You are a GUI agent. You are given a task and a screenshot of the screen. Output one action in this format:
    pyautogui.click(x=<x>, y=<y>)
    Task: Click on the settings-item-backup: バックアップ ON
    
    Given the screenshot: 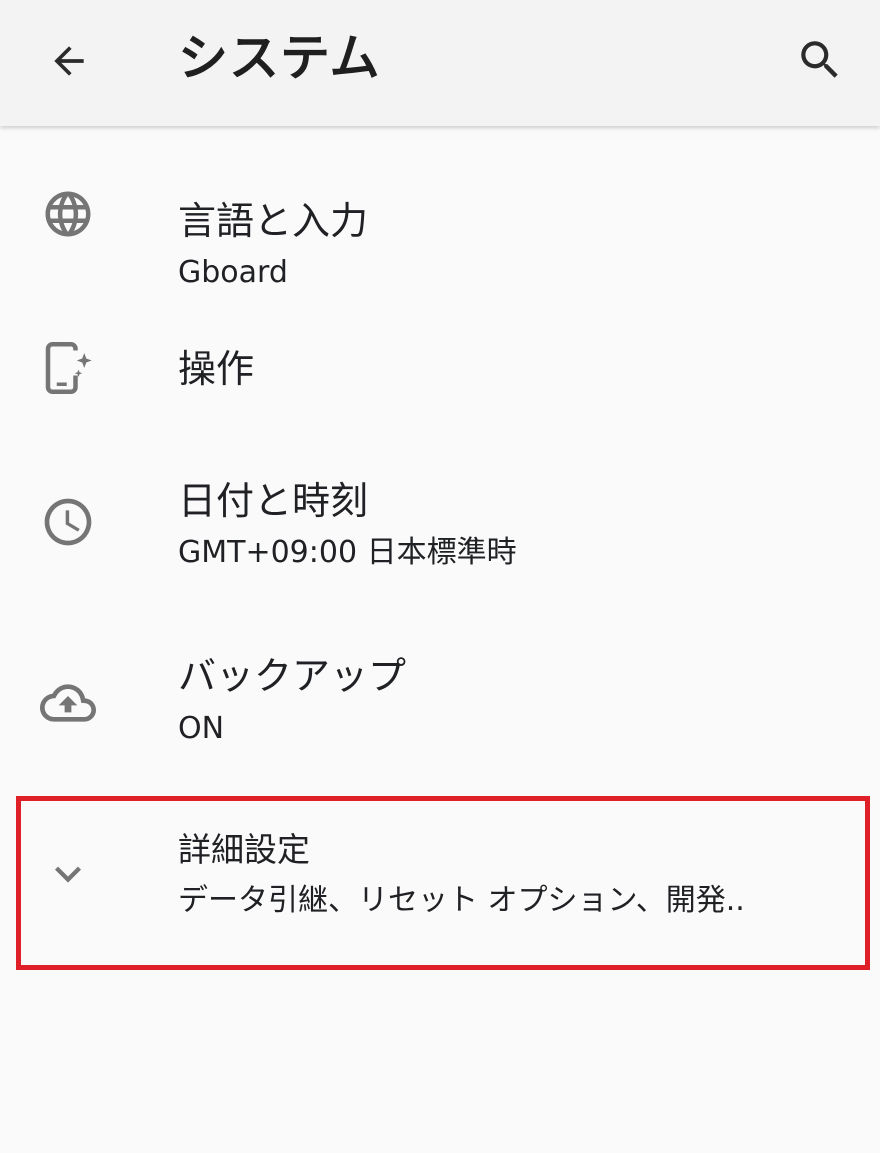 What is the action you would take?
    pyautogui.click(x=440, y=696)
    